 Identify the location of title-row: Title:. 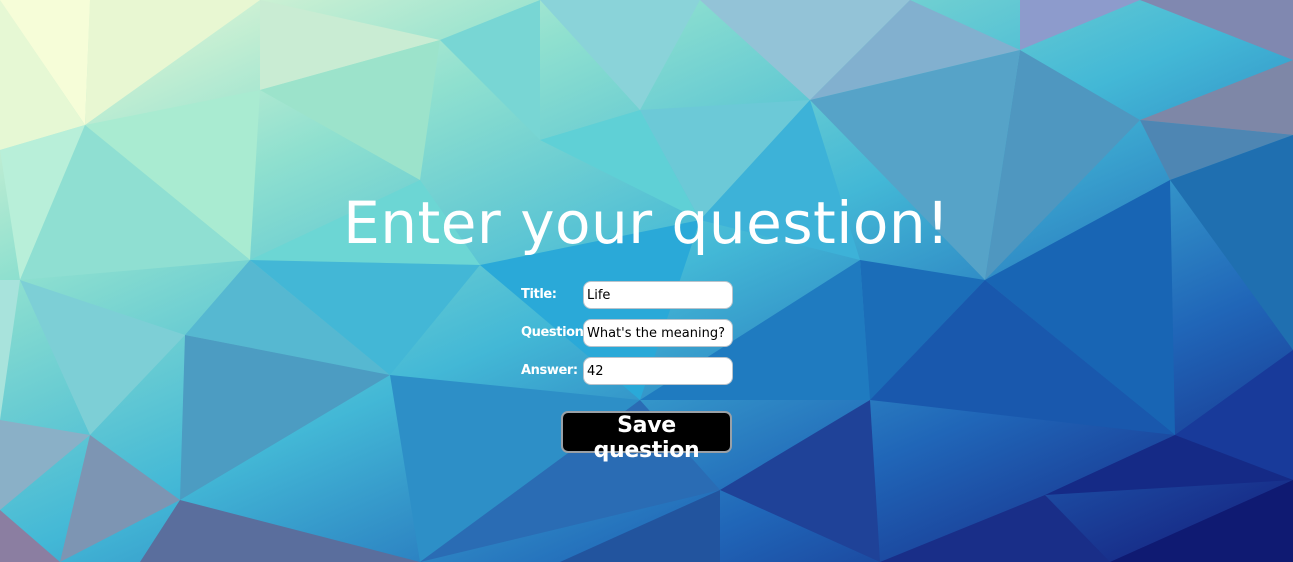
(631, 295).